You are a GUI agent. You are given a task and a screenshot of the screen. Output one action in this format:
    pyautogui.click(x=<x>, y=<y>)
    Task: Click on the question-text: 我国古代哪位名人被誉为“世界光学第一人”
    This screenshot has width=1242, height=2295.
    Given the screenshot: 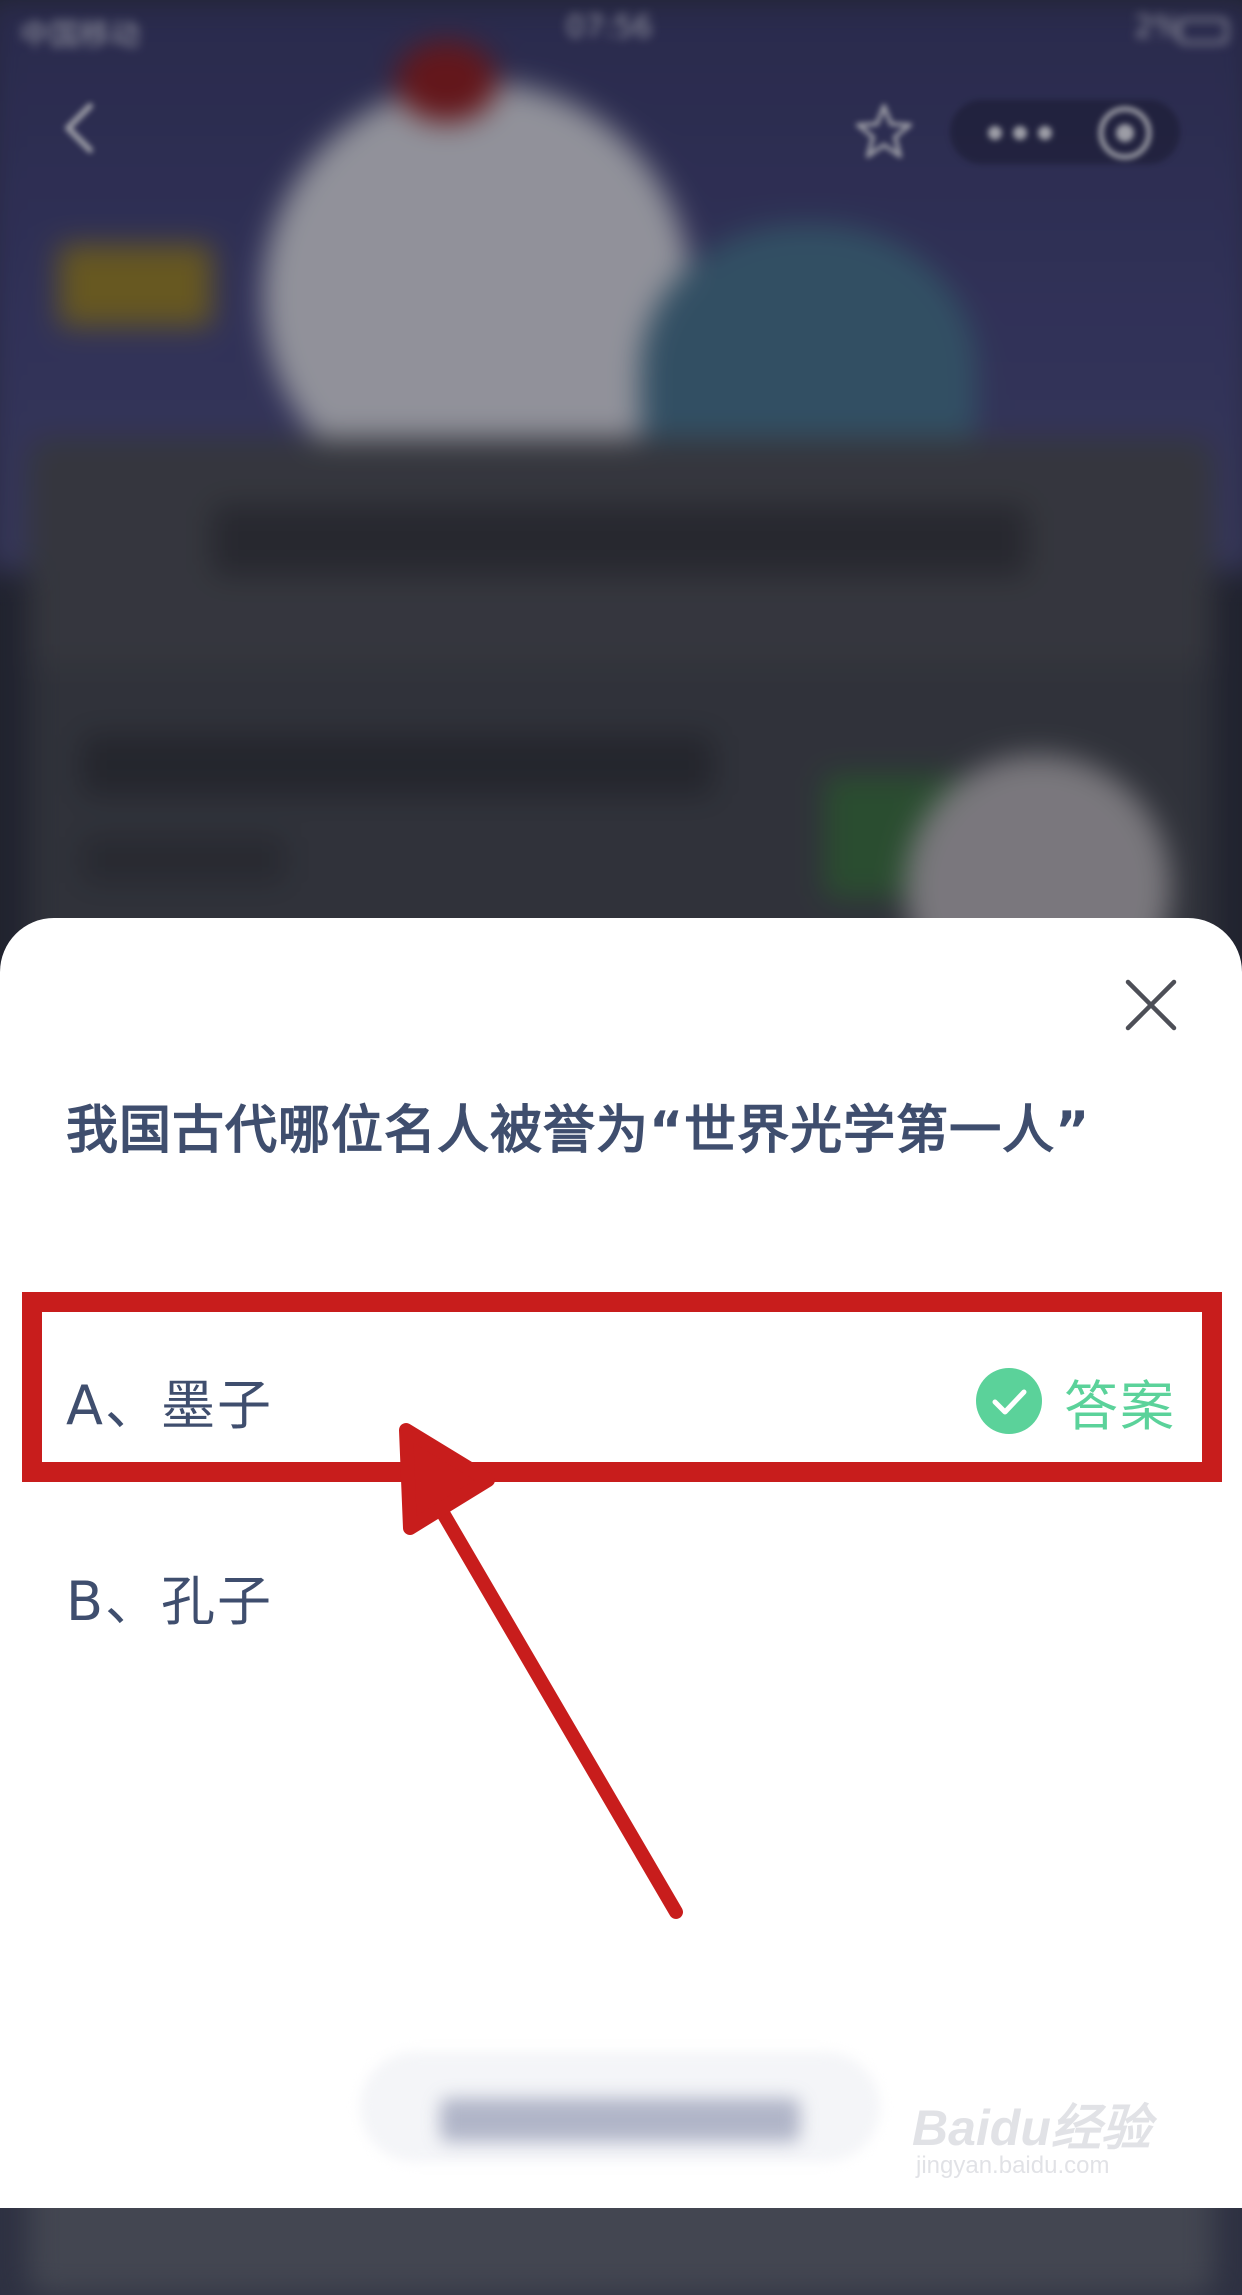 What is the action you would take?
    pyautogui.click(x=578, y=1131)
    